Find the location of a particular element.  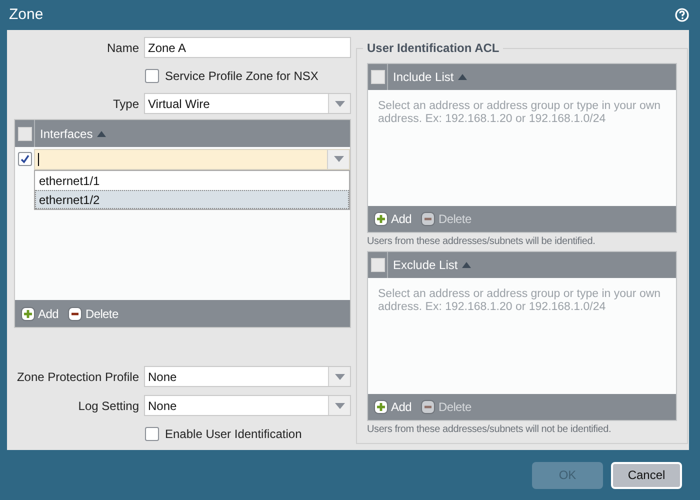

interface-input is located at coordinates (192, 159).